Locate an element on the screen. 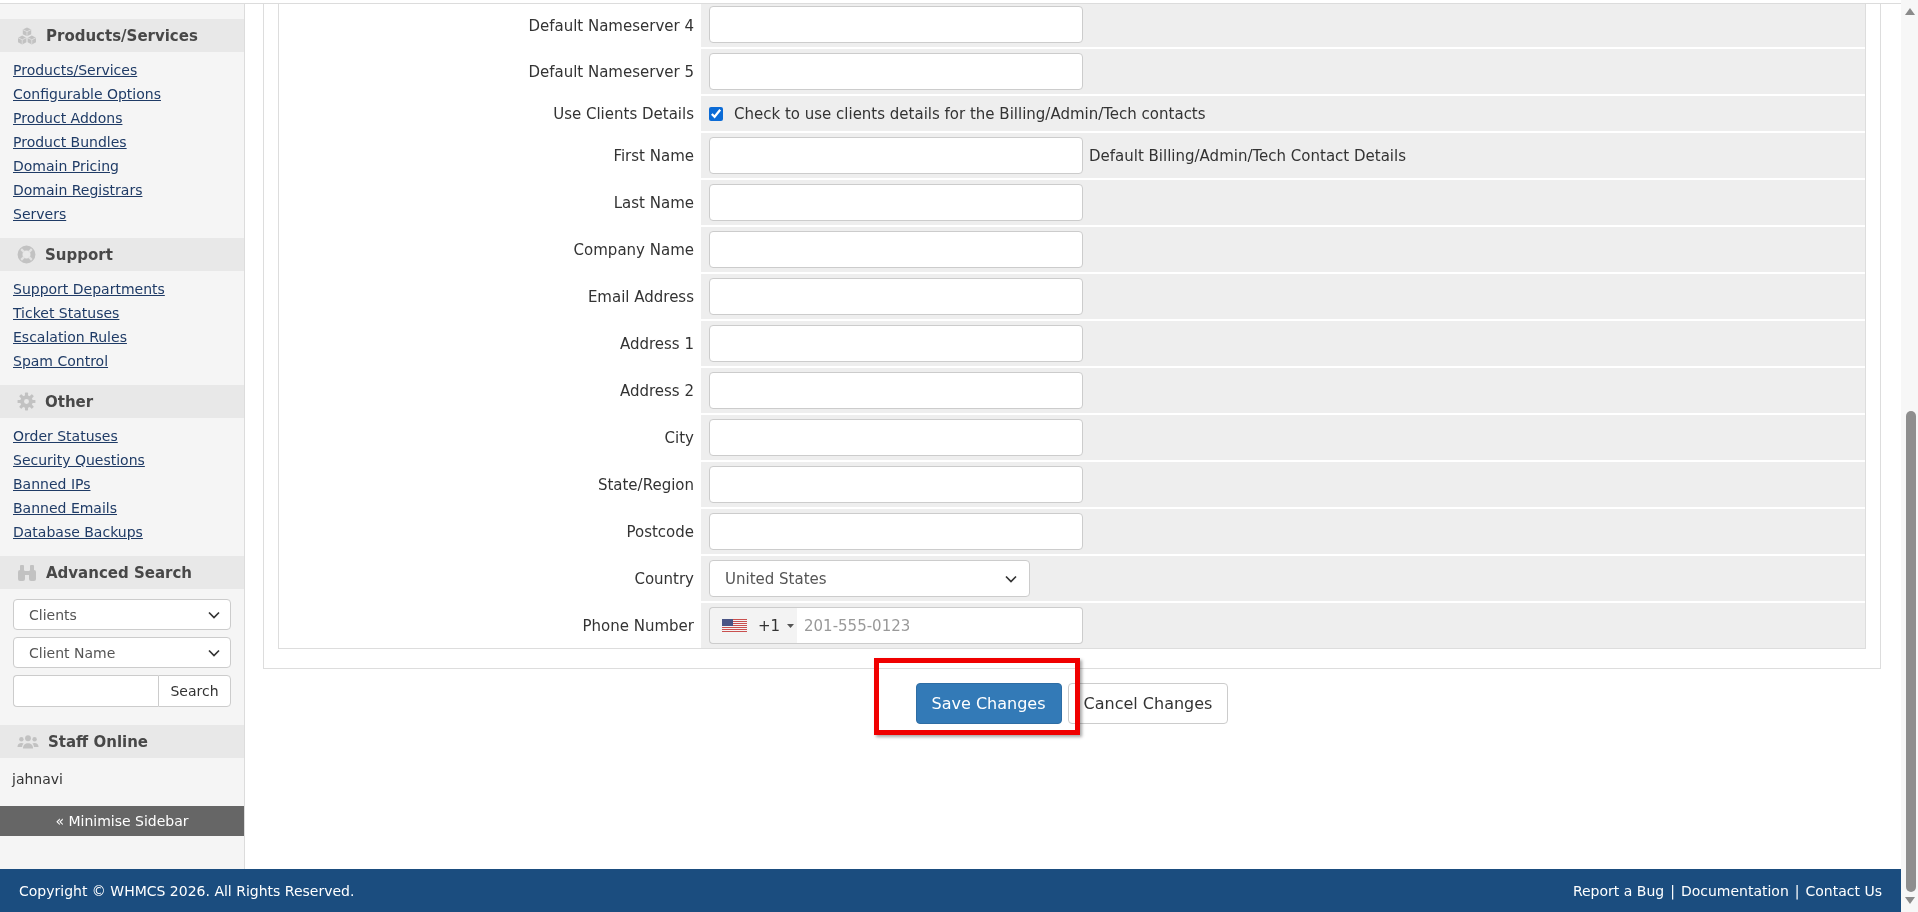 The image size is (1918, 912). save-button: Save Changes is located at coordinates (988, 703).